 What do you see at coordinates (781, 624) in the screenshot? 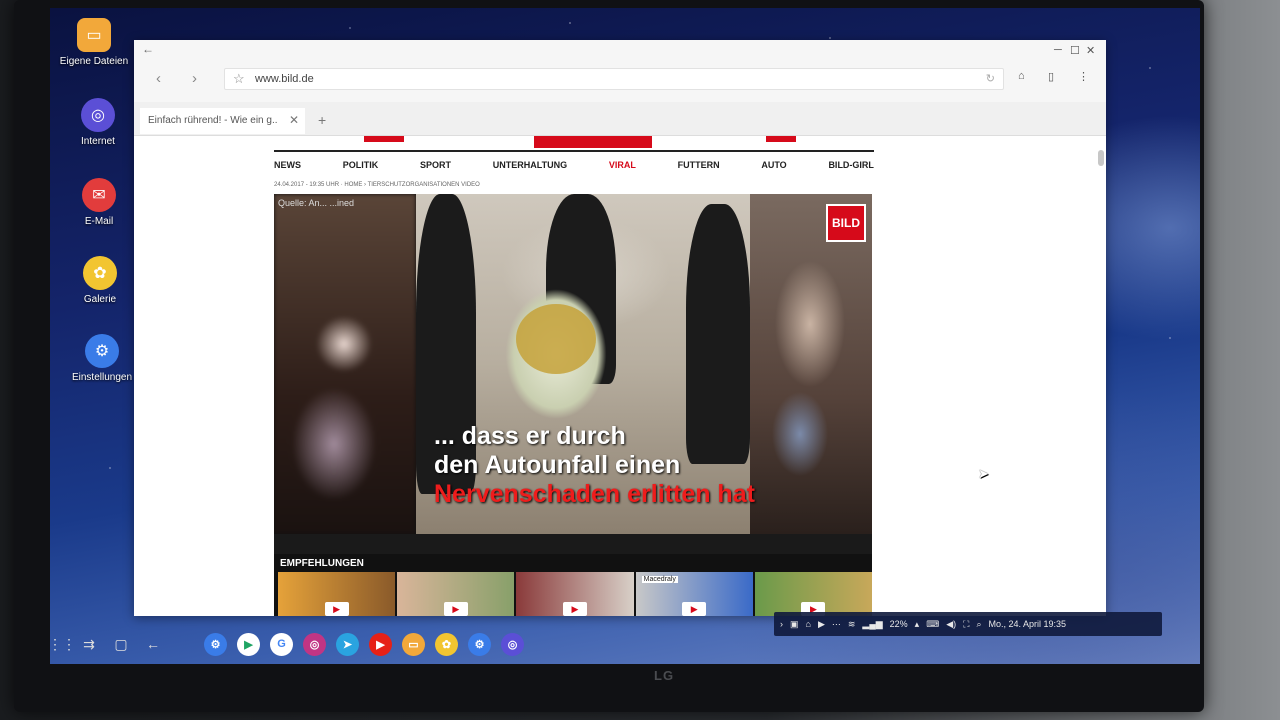
I see `tray-expand-icon: ›` at bounding box center [781, 624].